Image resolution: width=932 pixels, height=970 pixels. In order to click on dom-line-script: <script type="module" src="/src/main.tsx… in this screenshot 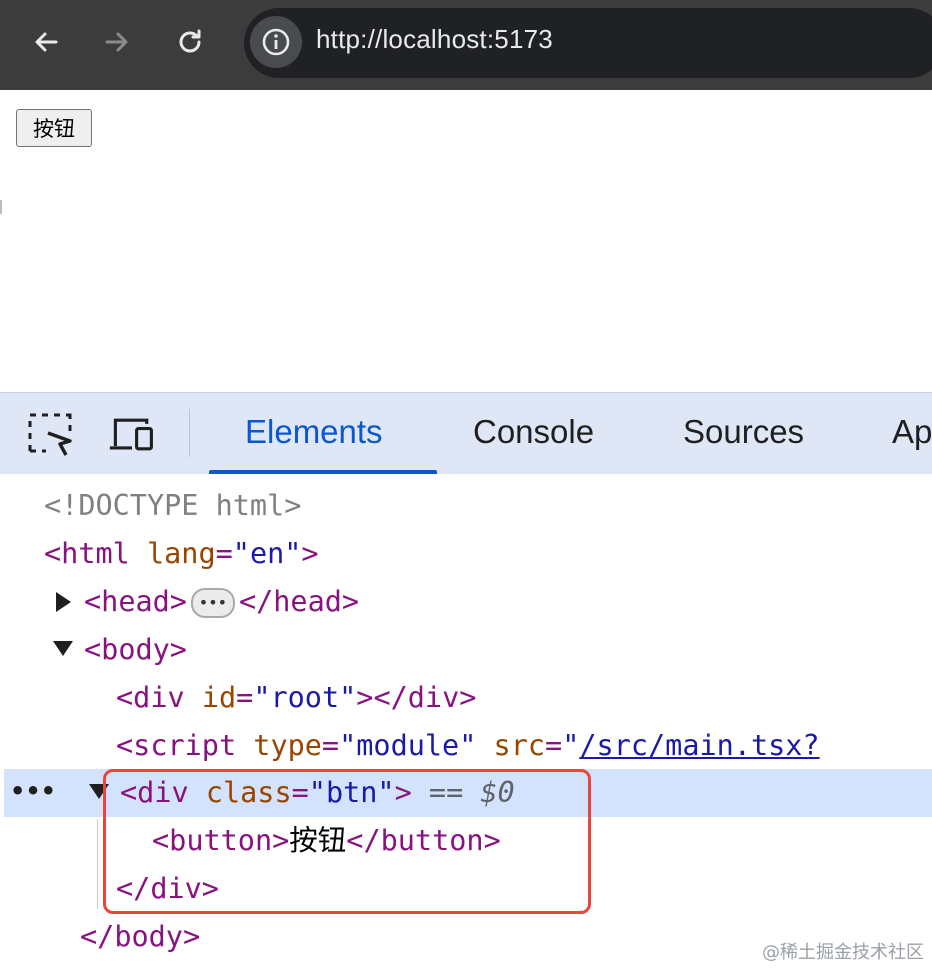, I will do `click(468, 746)`.